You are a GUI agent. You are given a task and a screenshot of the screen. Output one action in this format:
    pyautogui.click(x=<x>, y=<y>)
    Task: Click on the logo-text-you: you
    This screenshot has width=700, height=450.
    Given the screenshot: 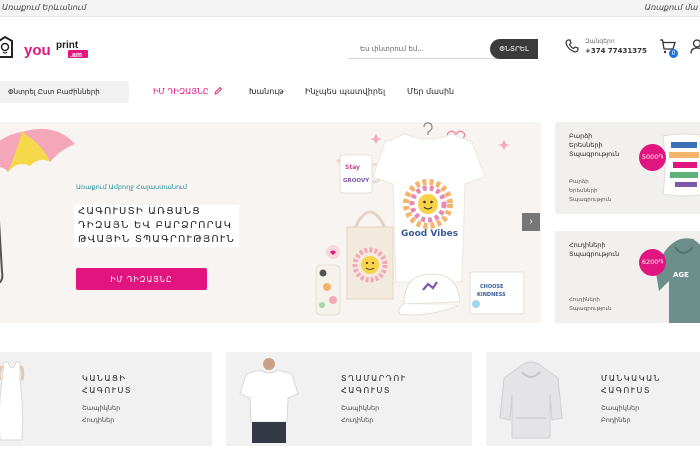 What is the action you would take?
    pyautogui.click(x=37, y=50)
    